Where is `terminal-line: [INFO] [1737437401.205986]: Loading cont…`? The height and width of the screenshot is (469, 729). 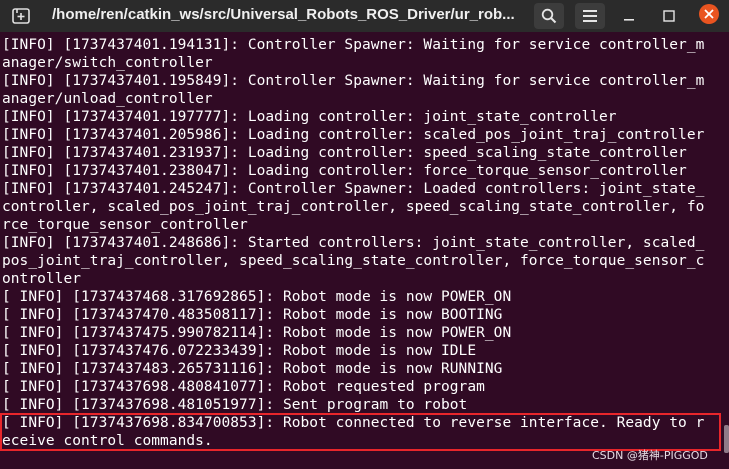
terminal-line: [INFO] [1737437401.205986]: Loading cont… is located at coordinates (353, 135).